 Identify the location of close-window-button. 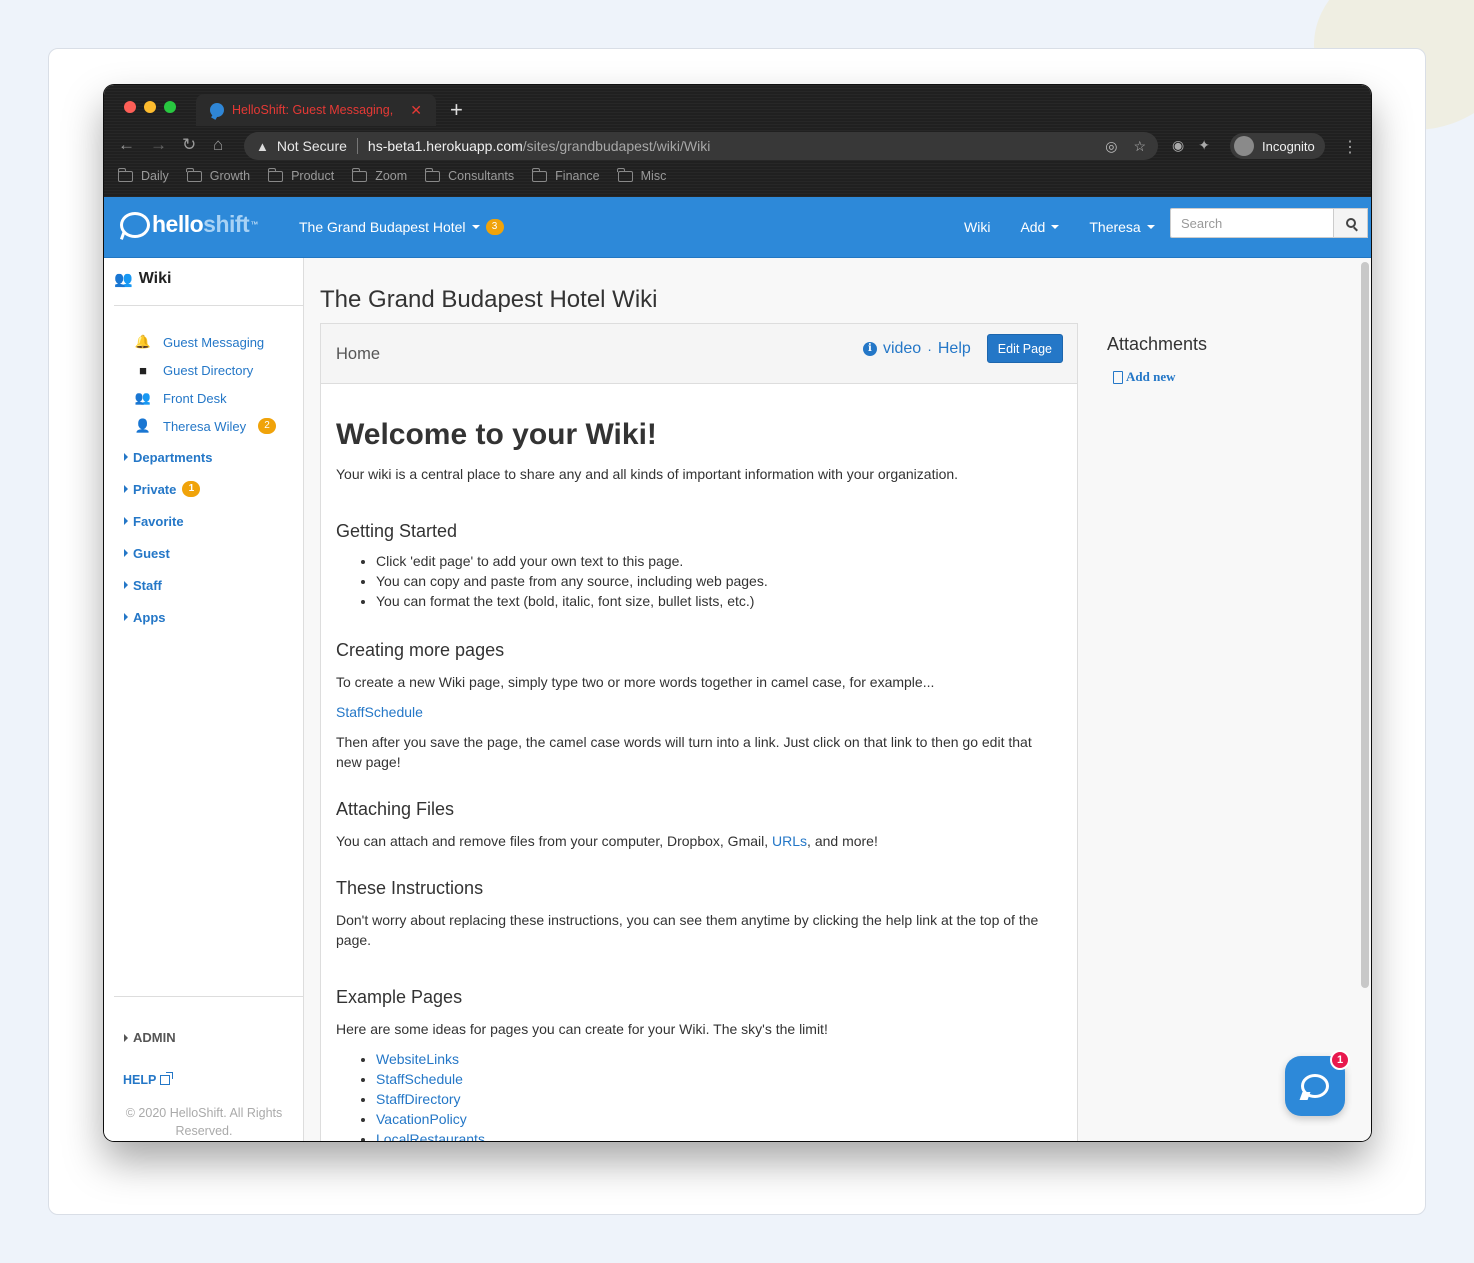
(130, 107).